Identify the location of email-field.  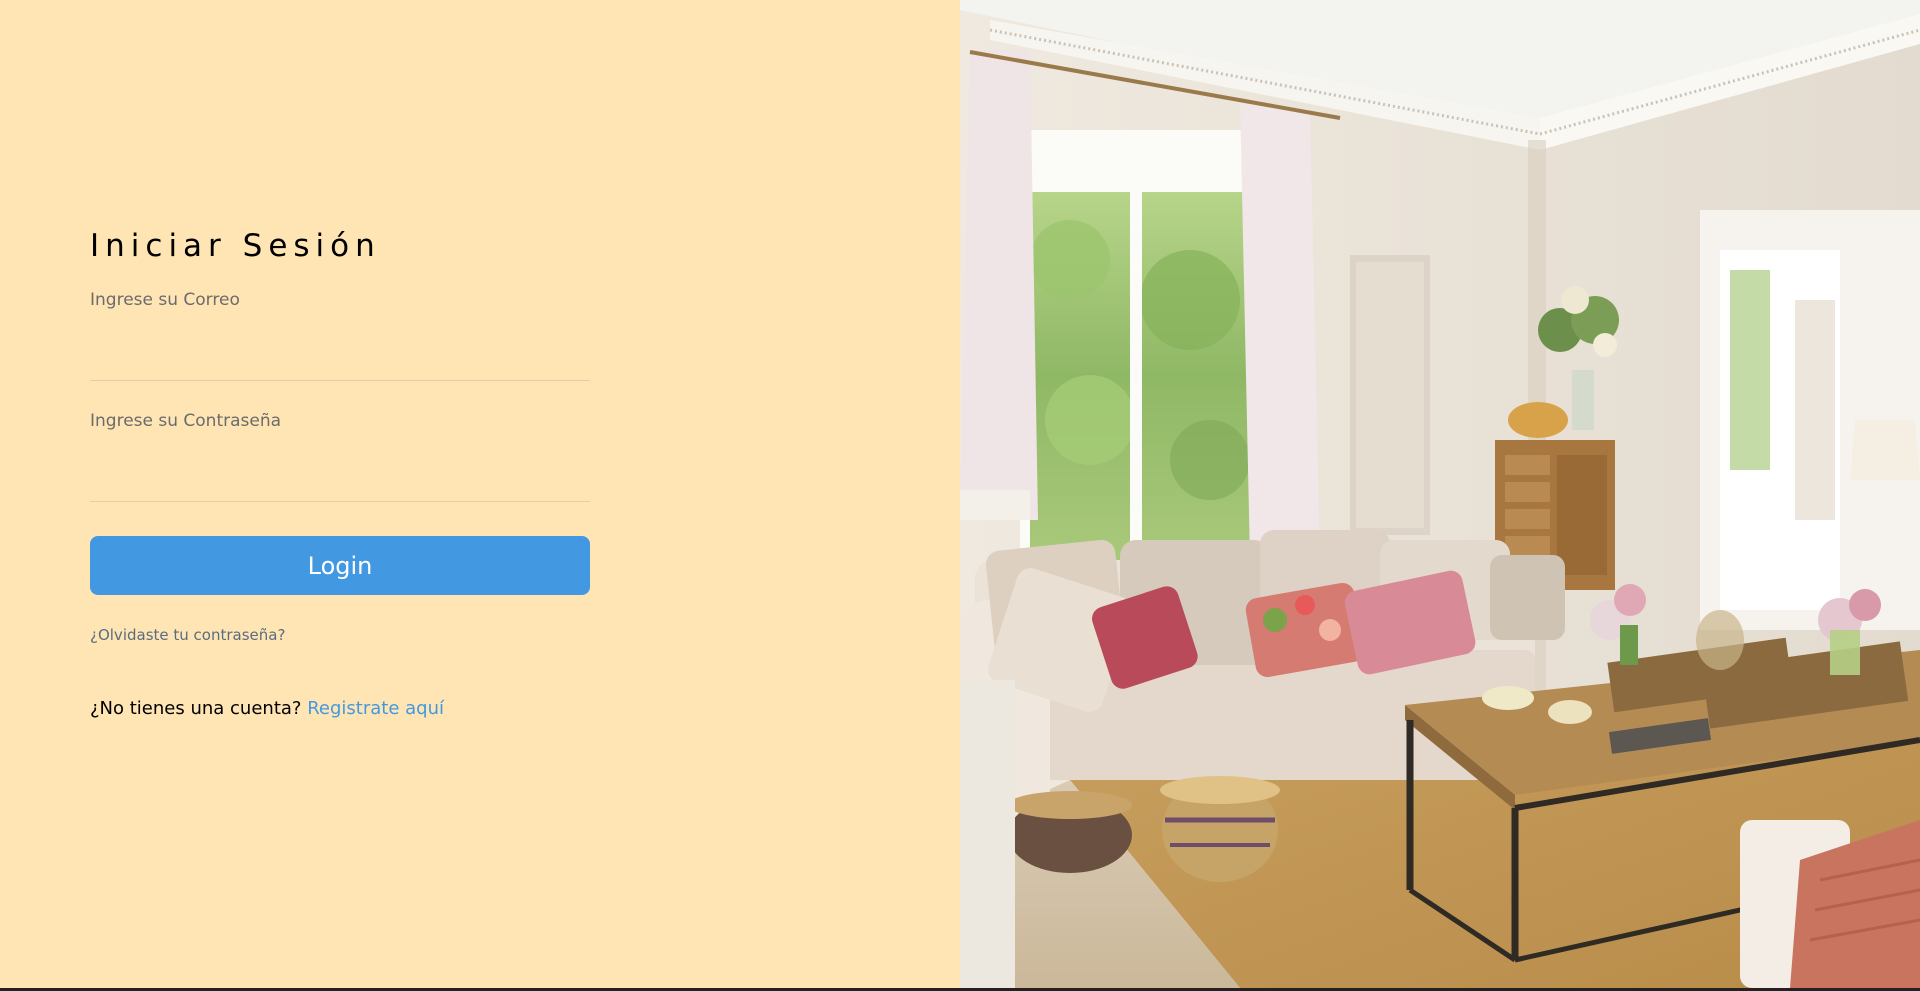
(340, 360).